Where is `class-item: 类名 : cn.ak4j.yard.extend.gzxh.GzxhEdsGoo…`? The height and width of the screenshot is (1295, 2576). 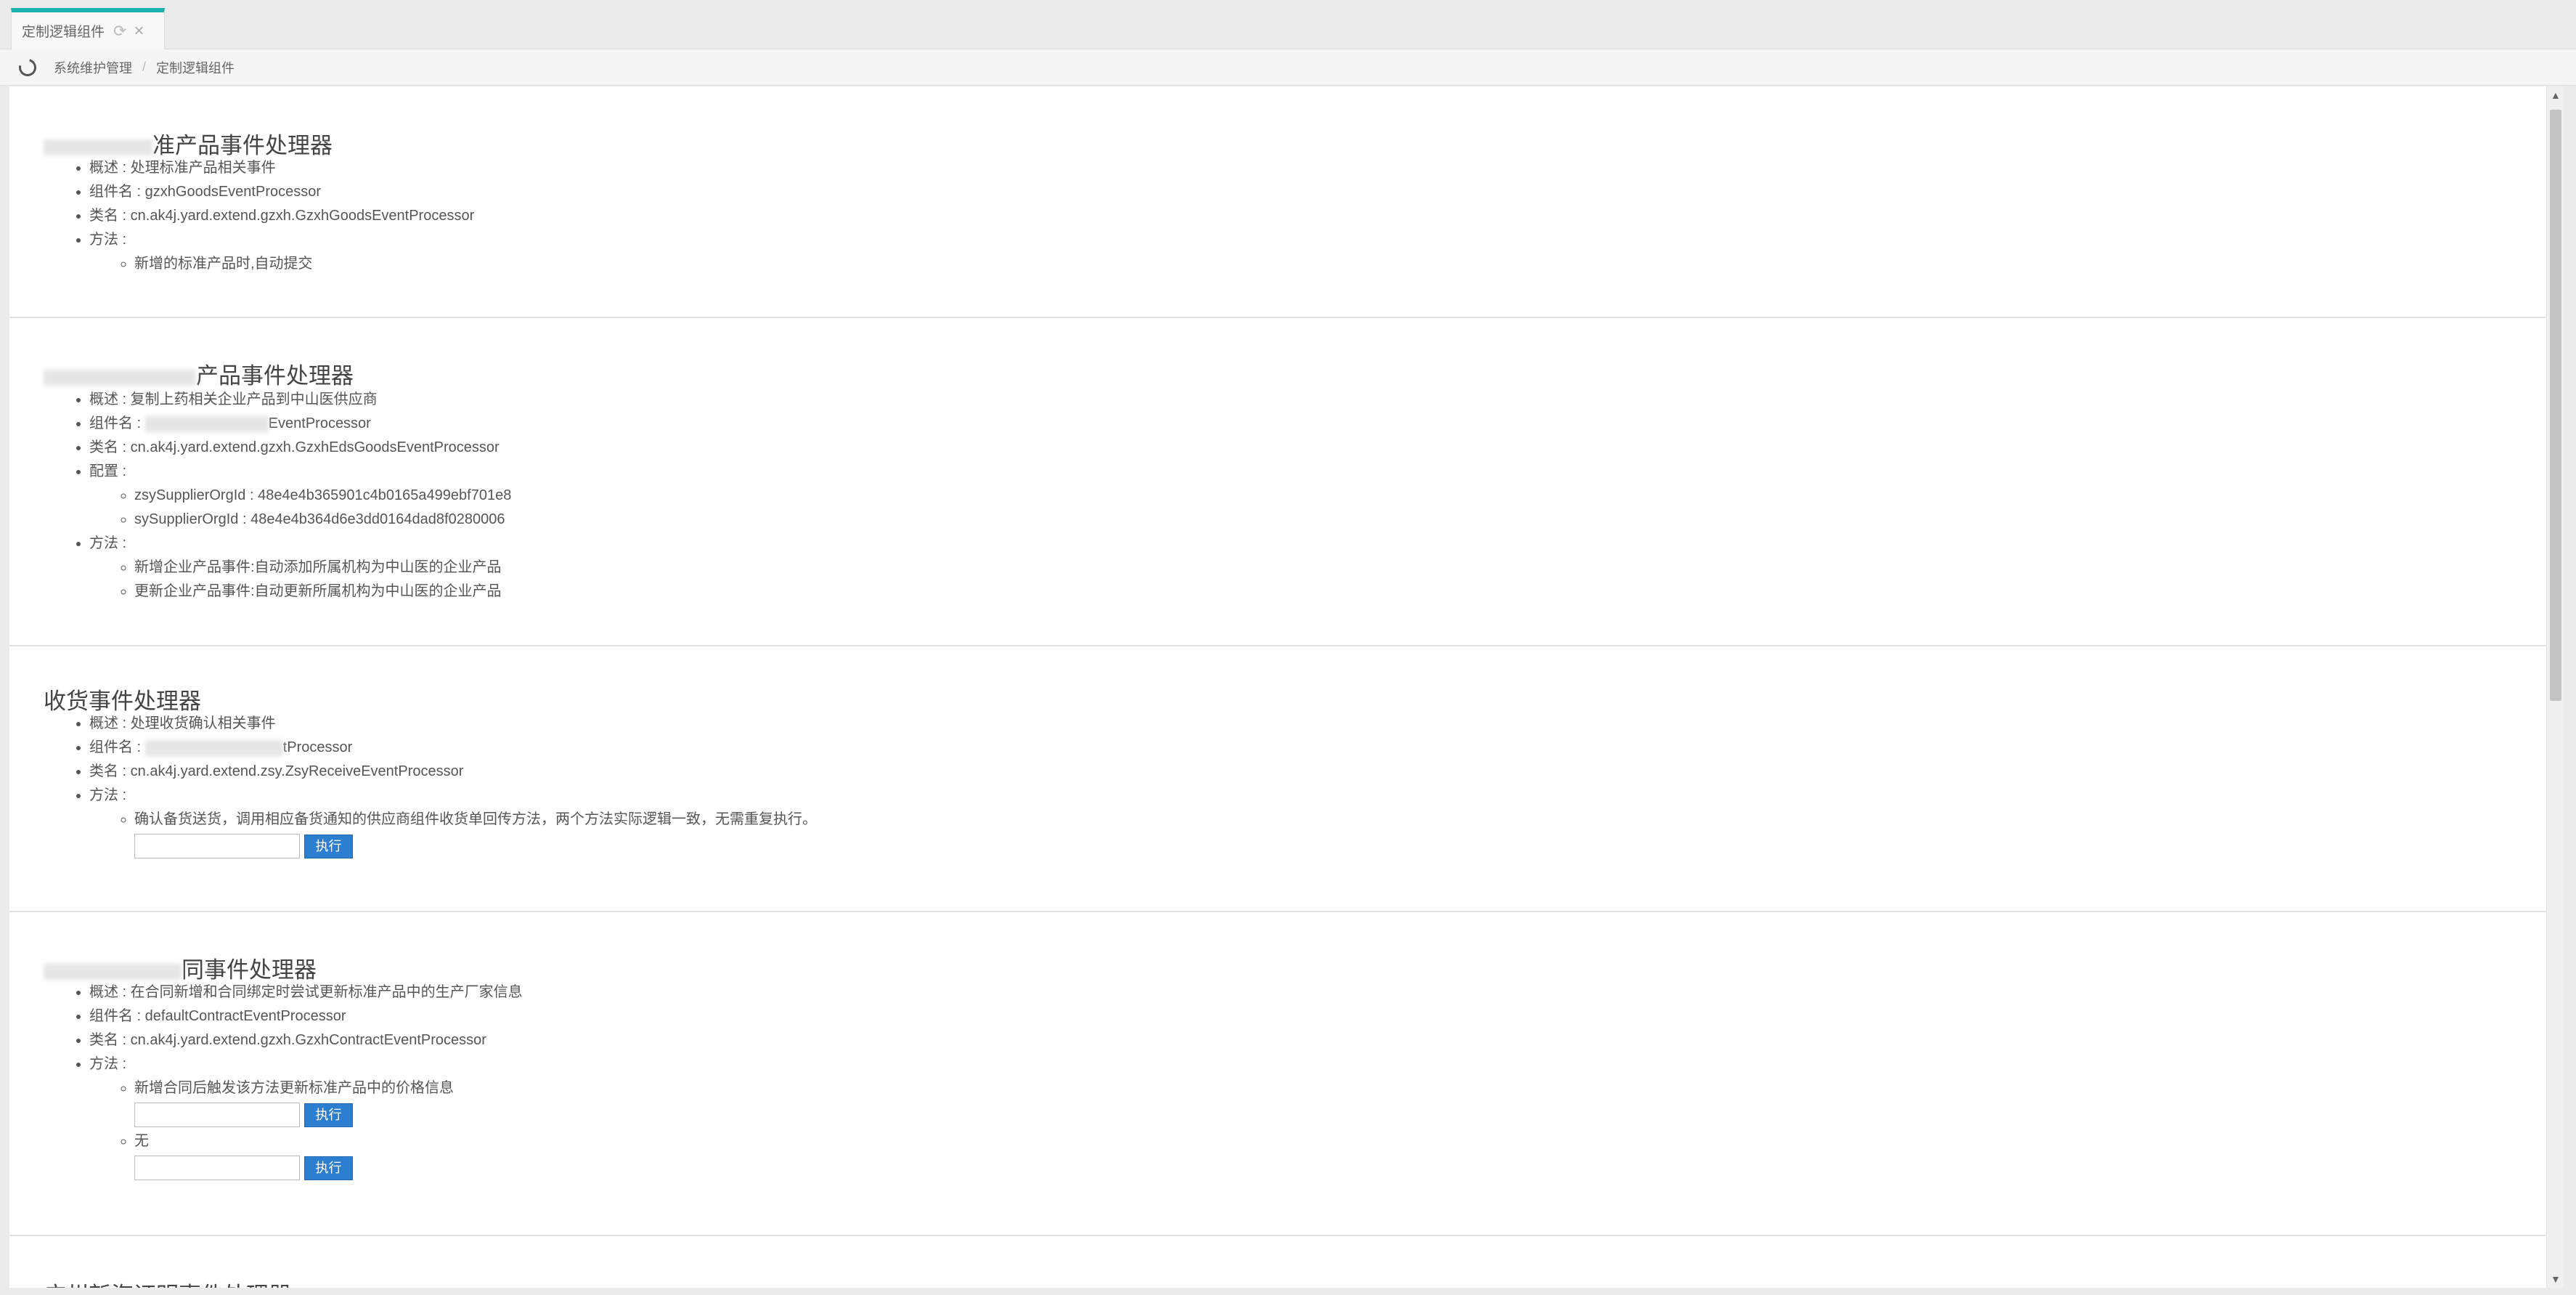
class-item: 类名 : cn.ak4j.yard.extend.gzxh.GzxhEdsGoo… is located at coordinates (300, 448).